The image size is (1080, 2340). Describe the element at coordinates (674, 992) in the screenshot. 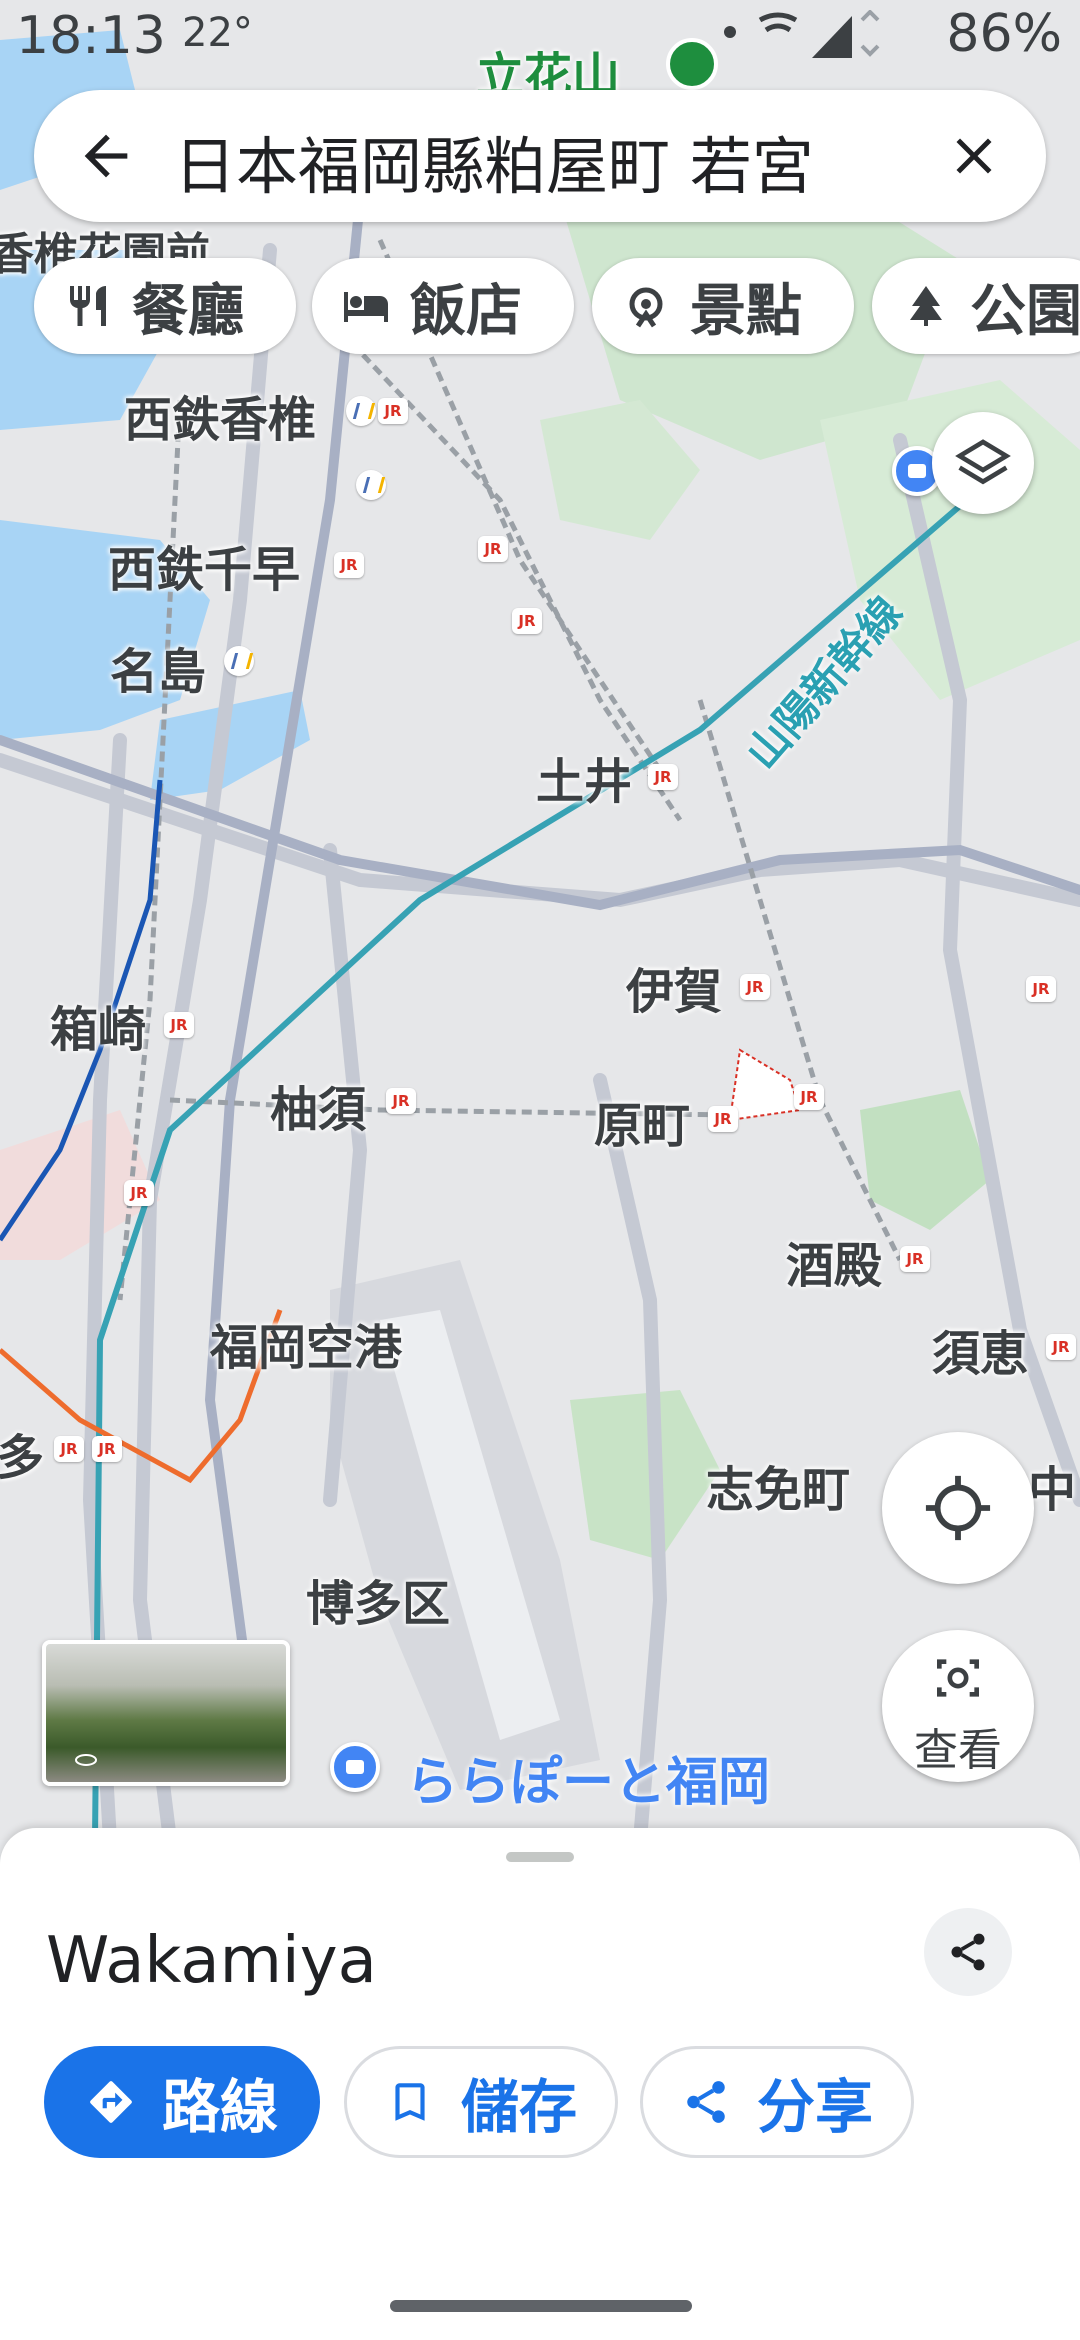

I see `map-label-station: 伊賀` at that location.